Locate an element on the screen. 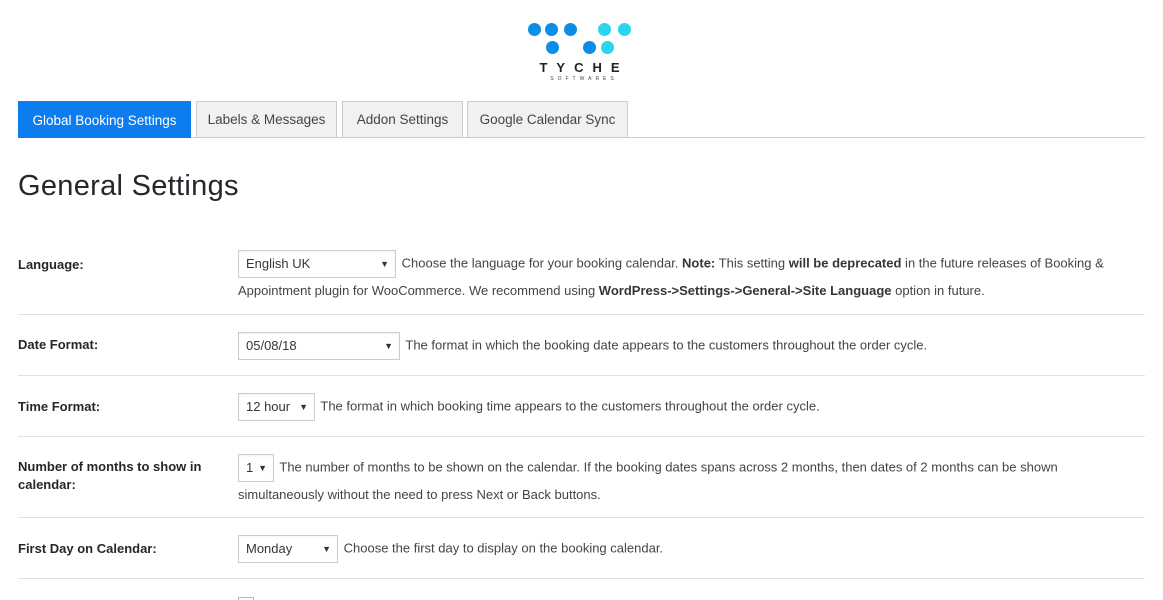 The height and width of the screenshot is (600, 1163). language-label: Language: is located at coordinates (51, 264).